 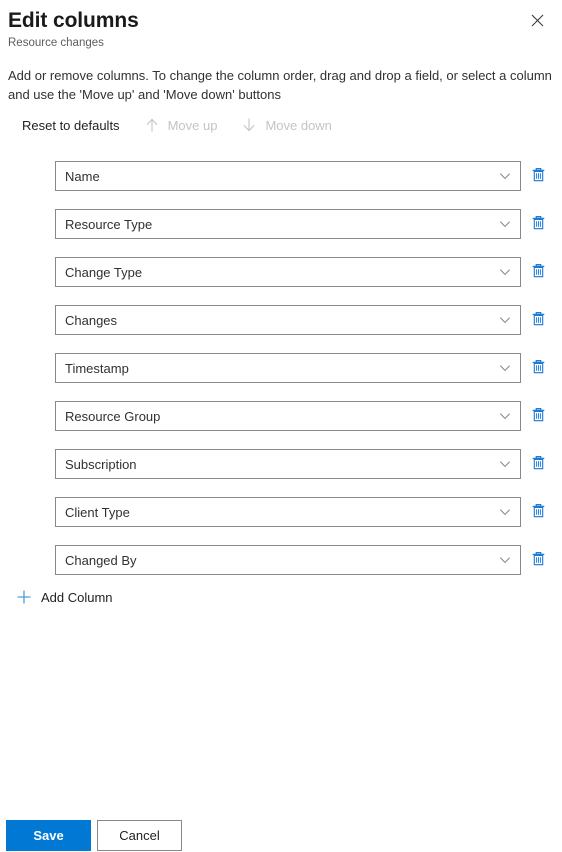 What do you see at coordinates (288, 320) in the screenshot?
I see `column-dropdown: Changes` at bounding box center [288, 320].